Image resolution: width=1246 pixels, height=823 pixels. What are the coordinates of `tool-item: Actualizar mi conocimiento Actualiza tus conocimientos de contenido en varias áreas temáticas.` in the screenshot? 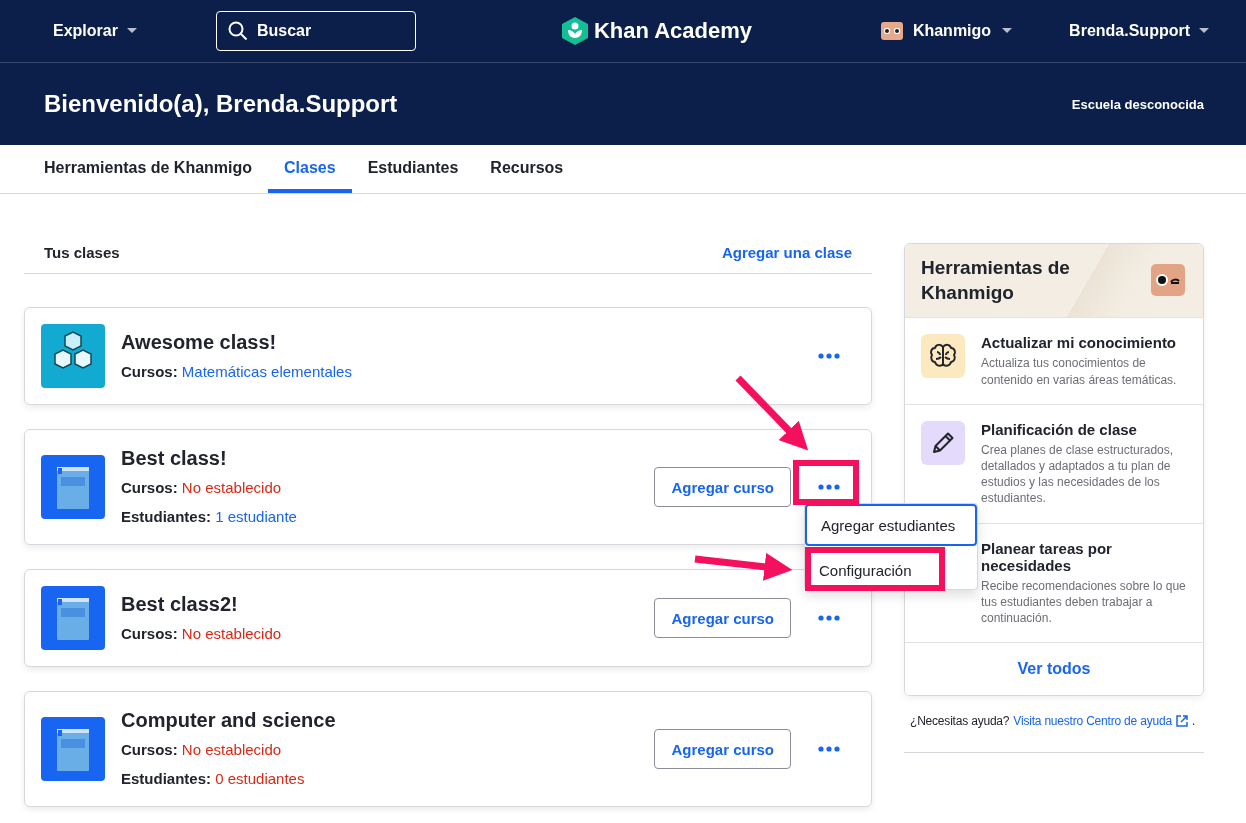 It's located at (1054, 361).